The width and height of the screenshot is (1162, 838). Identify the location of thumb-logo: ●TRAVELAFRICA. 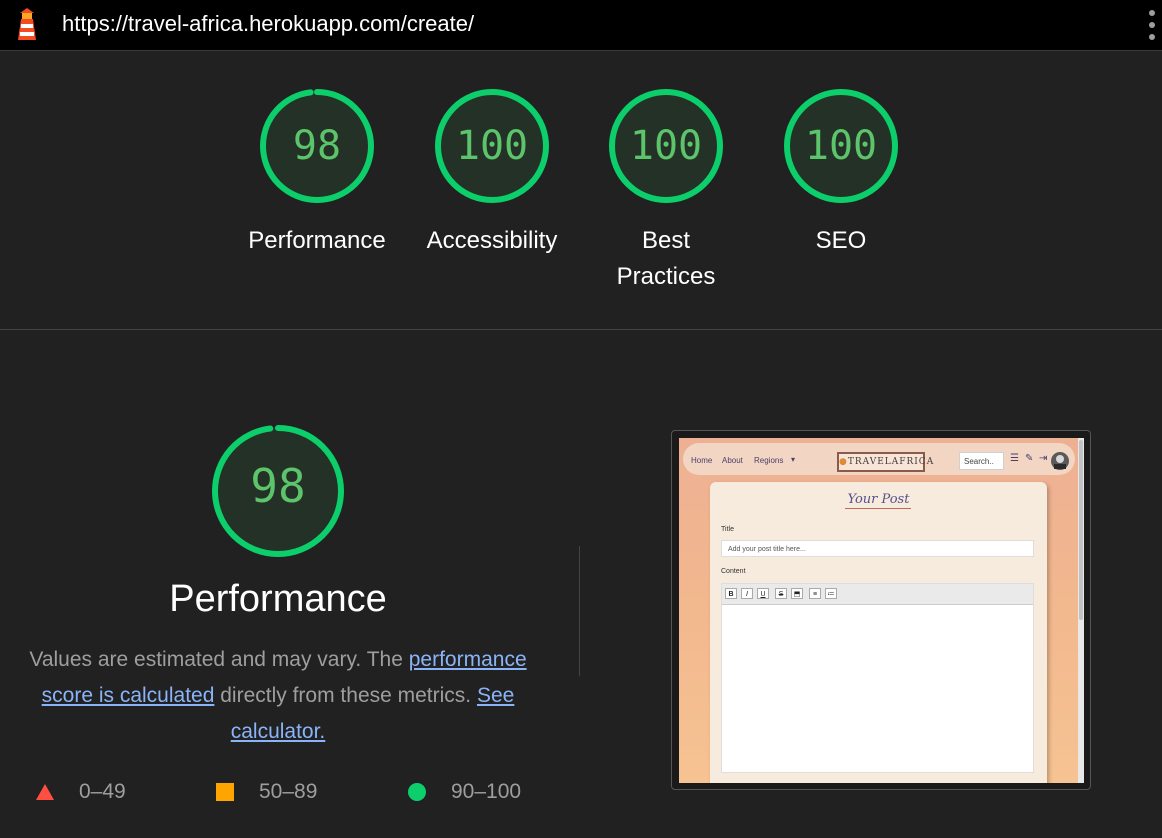
(885, 462).